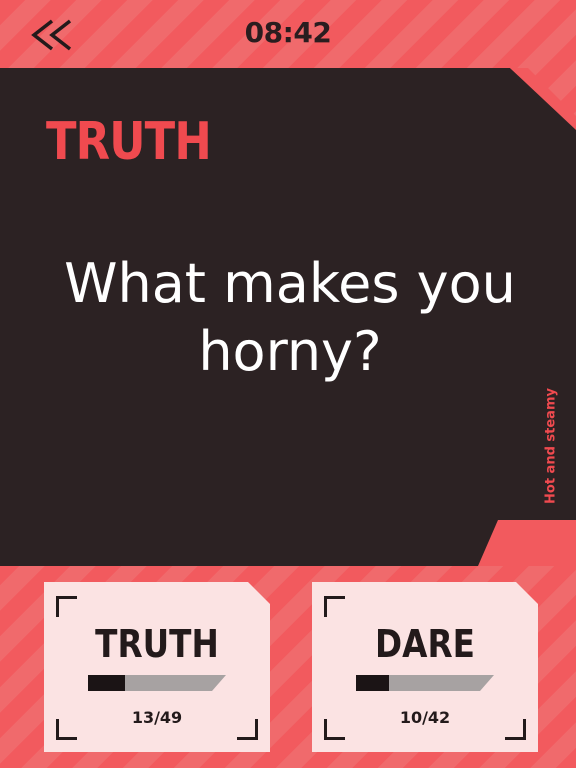 The height and width of the screenshot is (768, 576). Describe the element at coordinates (157, 667) in the screenshot. I see `truth-button: TRUTH 13/49` at that location.